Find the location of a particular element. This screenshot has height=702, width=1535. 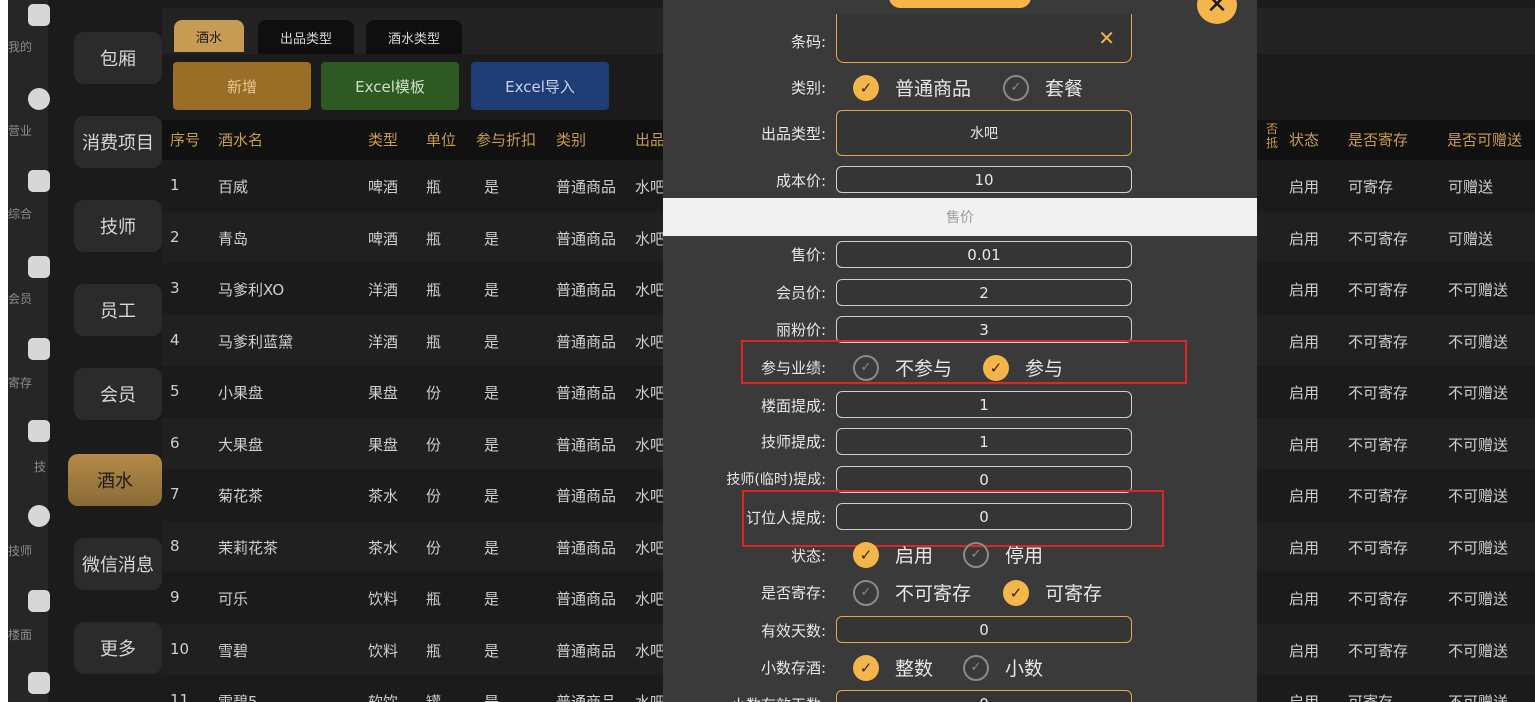

business-icon is located at coordinates (39, 99).